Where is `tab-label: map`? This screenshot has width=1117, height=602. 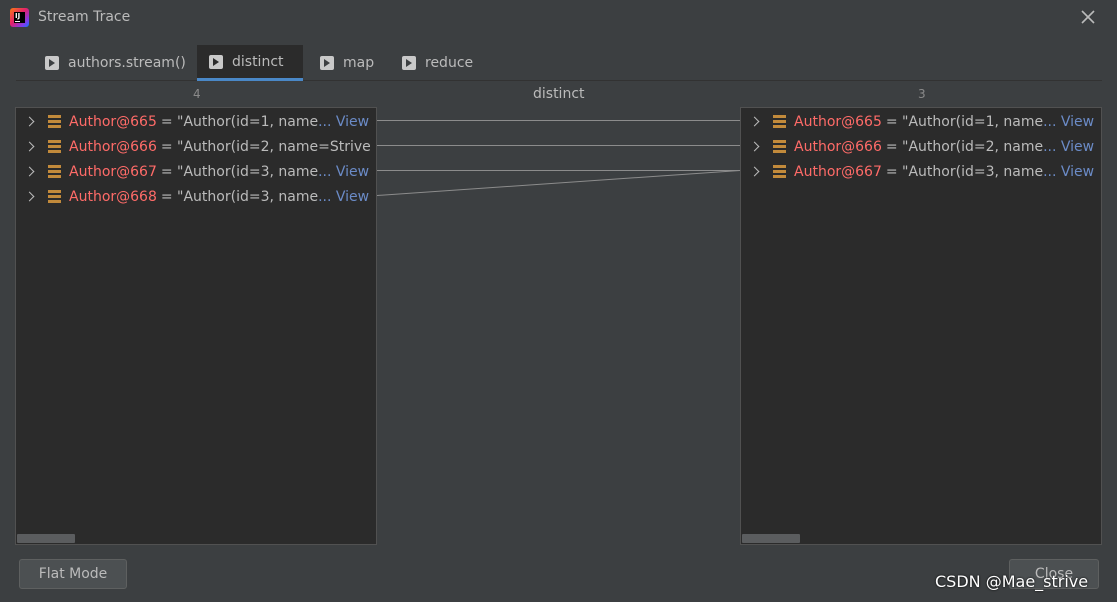
tab-label: map is located at coordinates (359, 63).